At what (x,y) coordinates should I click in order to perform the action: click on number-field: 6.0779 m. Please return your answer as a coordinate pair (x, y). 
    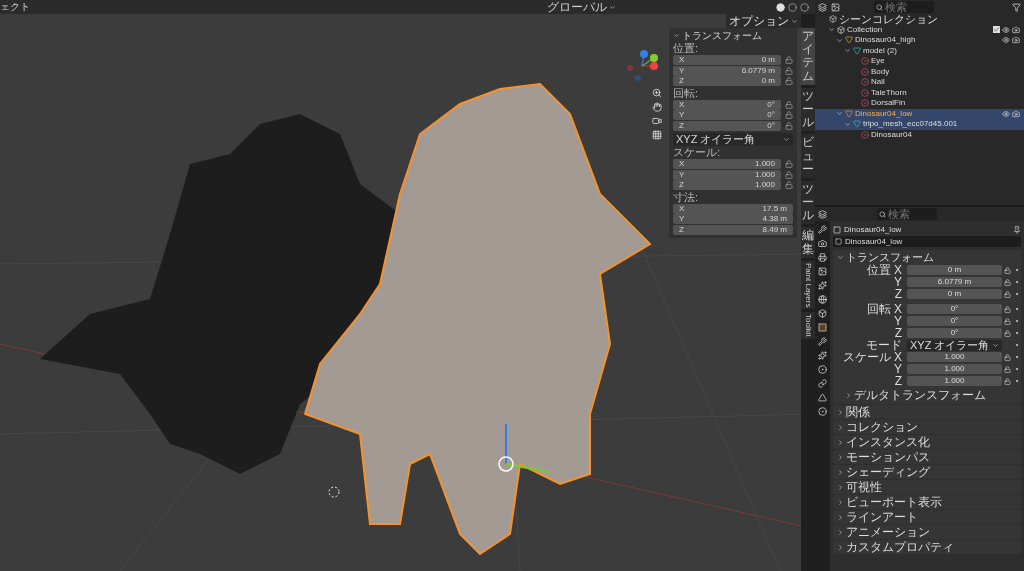
    Looking at the image, I should click on (954, 282).